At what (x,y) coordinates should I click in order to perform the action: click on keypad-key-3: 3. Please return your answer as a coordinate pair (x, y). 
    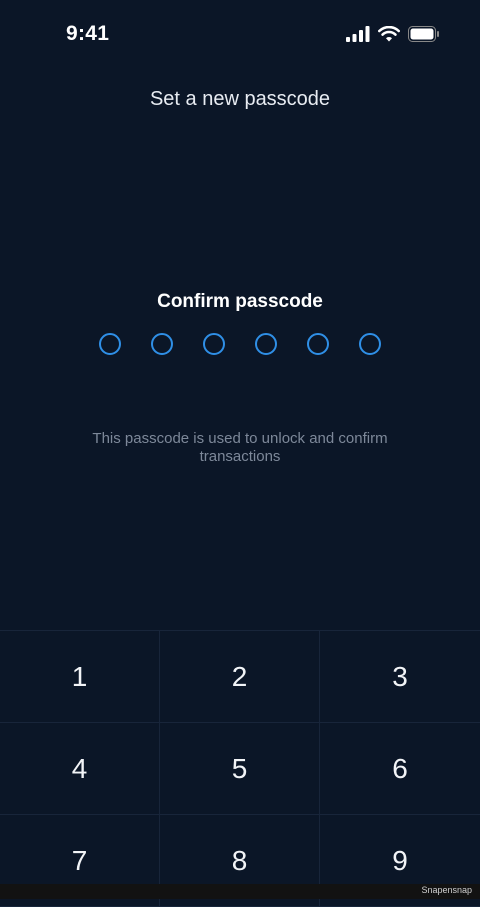
    Looking at the image, I should click on (400, 677).